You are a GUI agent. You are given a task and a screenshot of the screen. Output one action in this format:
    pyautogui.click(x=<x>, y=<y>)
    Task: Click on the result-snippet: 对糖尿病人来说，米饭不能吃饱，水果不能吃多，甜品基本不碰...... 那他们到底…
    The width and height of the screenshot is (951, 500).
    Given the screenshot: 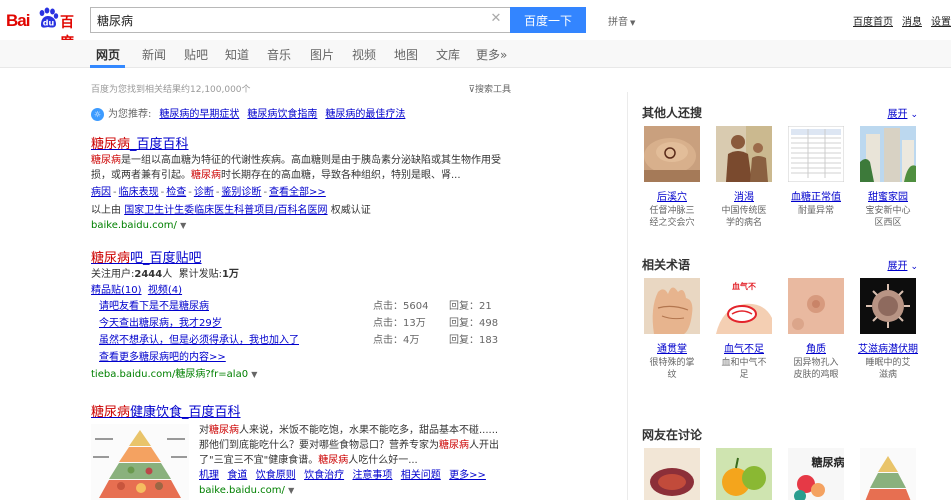 What is the action you would take?
    pyautogui.click(x=360, y=460)
    